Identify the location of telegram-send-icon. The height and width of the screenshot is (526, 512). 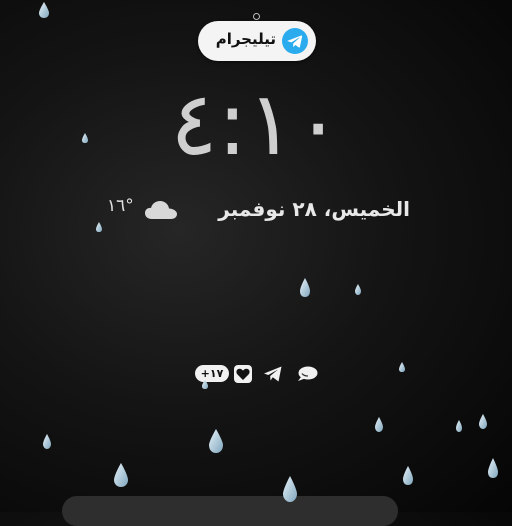
(273, 374).